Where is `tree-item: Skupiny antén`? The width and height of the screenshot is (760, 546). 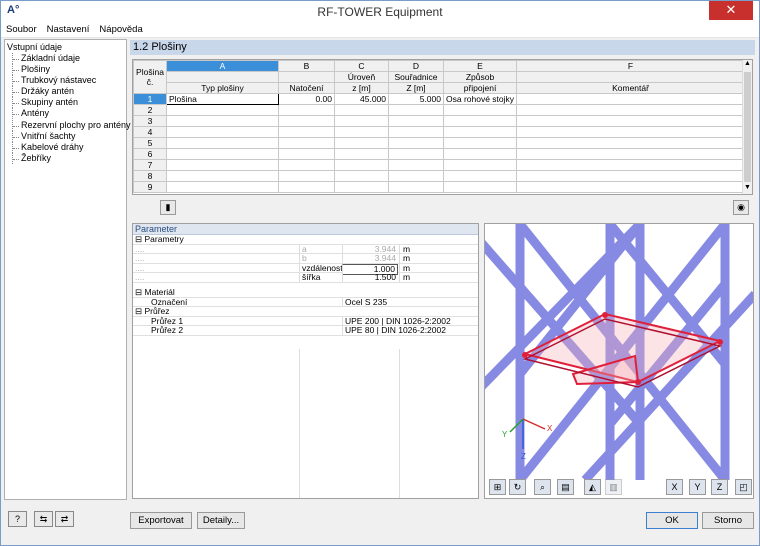
tree-item: Skupiny antén is located at coordinates (65, 103).